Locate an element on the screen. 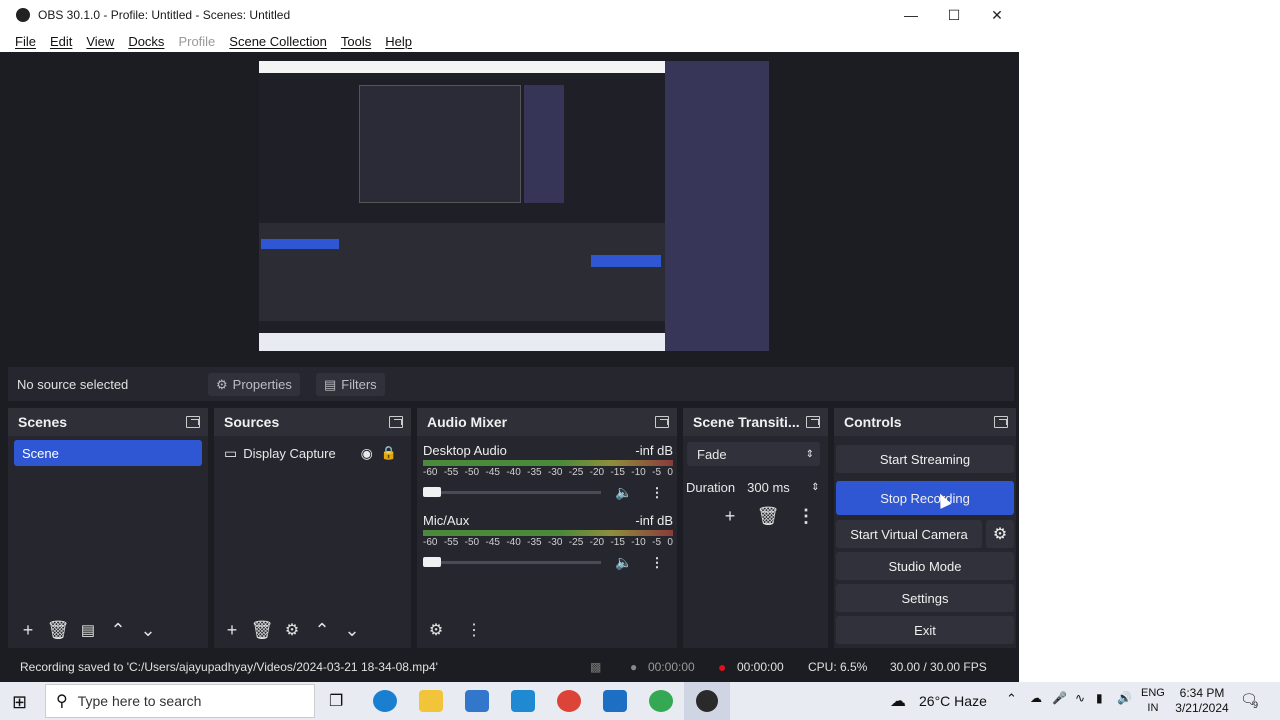 The width and height of the screenshot is (1280, 720). preview-stop-button is located at coordinates (626, 261).